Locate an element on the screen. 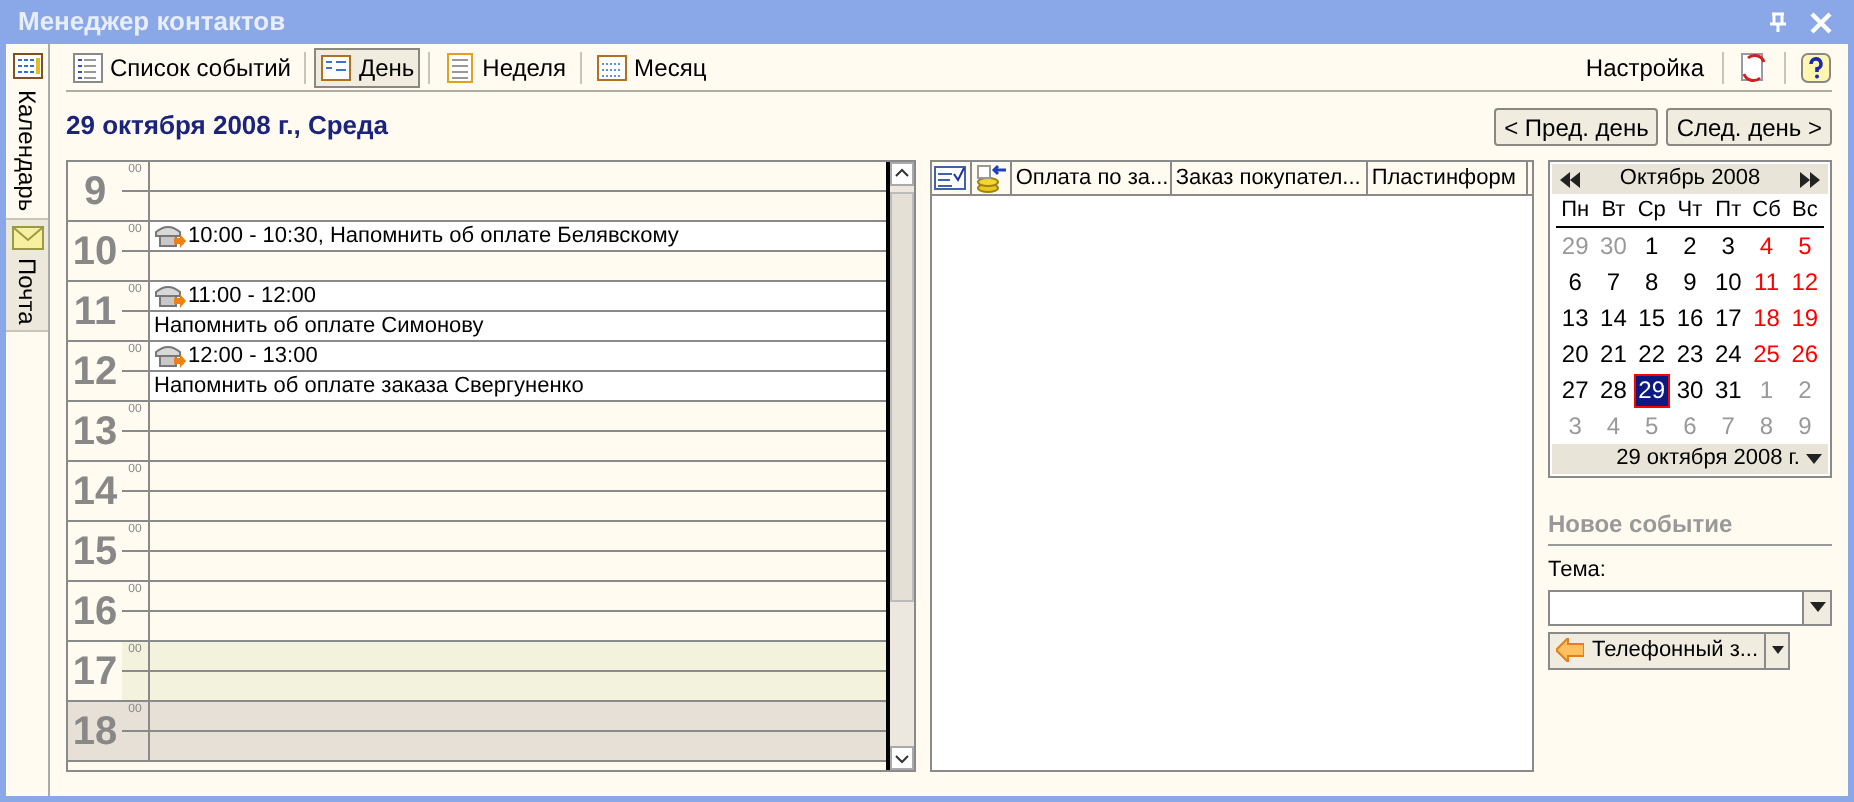  calendar-day: 2 is located at coordinates (1690, 246).